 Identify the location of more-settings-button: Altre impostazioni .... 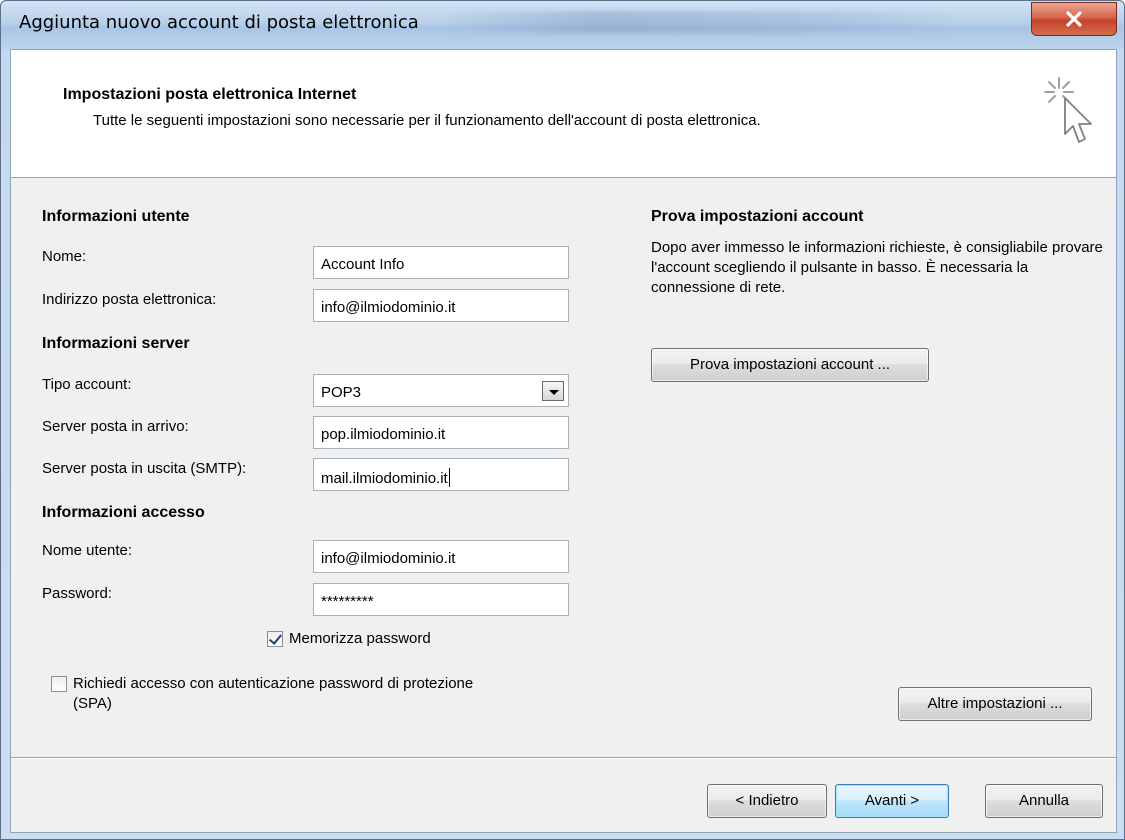
(995, 704).